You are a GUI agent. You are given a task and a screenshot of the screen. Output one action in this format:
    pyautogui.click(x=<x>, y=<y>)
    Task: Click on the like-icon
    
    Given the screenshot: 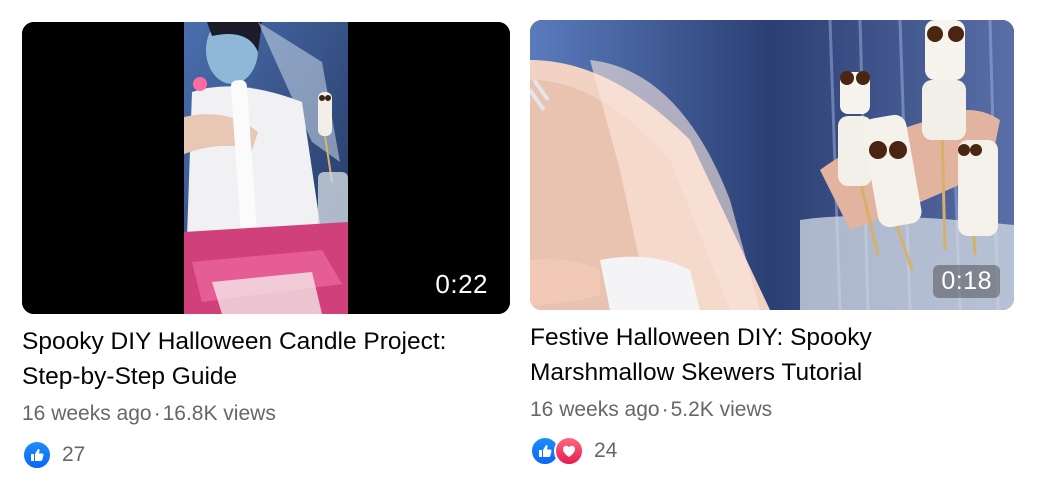 What is the action you would take?
    pyautogui.click(x=37, y=455)
    